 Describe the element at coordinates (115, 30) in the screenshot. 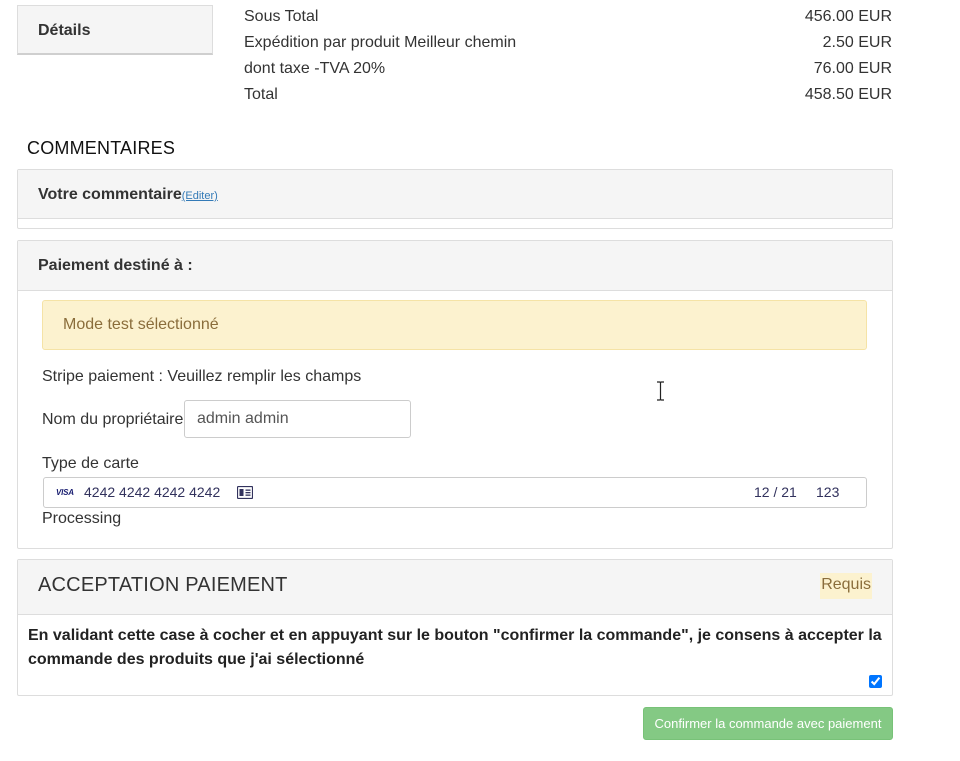

I see `details-tab: Détails` at that location.